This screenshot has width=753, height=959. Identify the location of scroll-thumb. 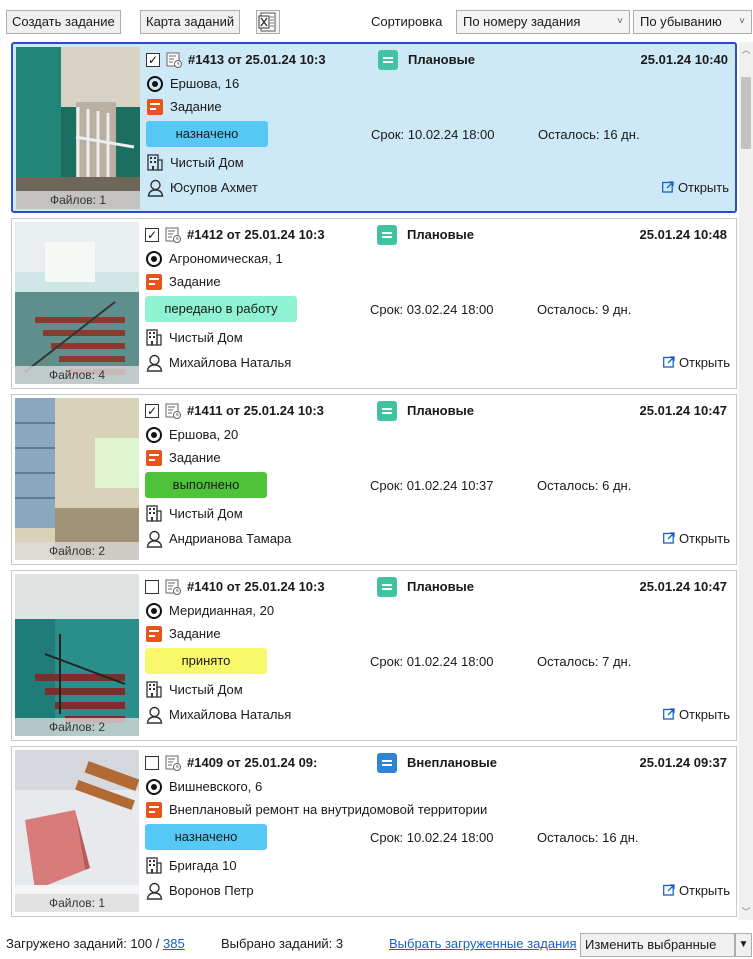
(746, 113).